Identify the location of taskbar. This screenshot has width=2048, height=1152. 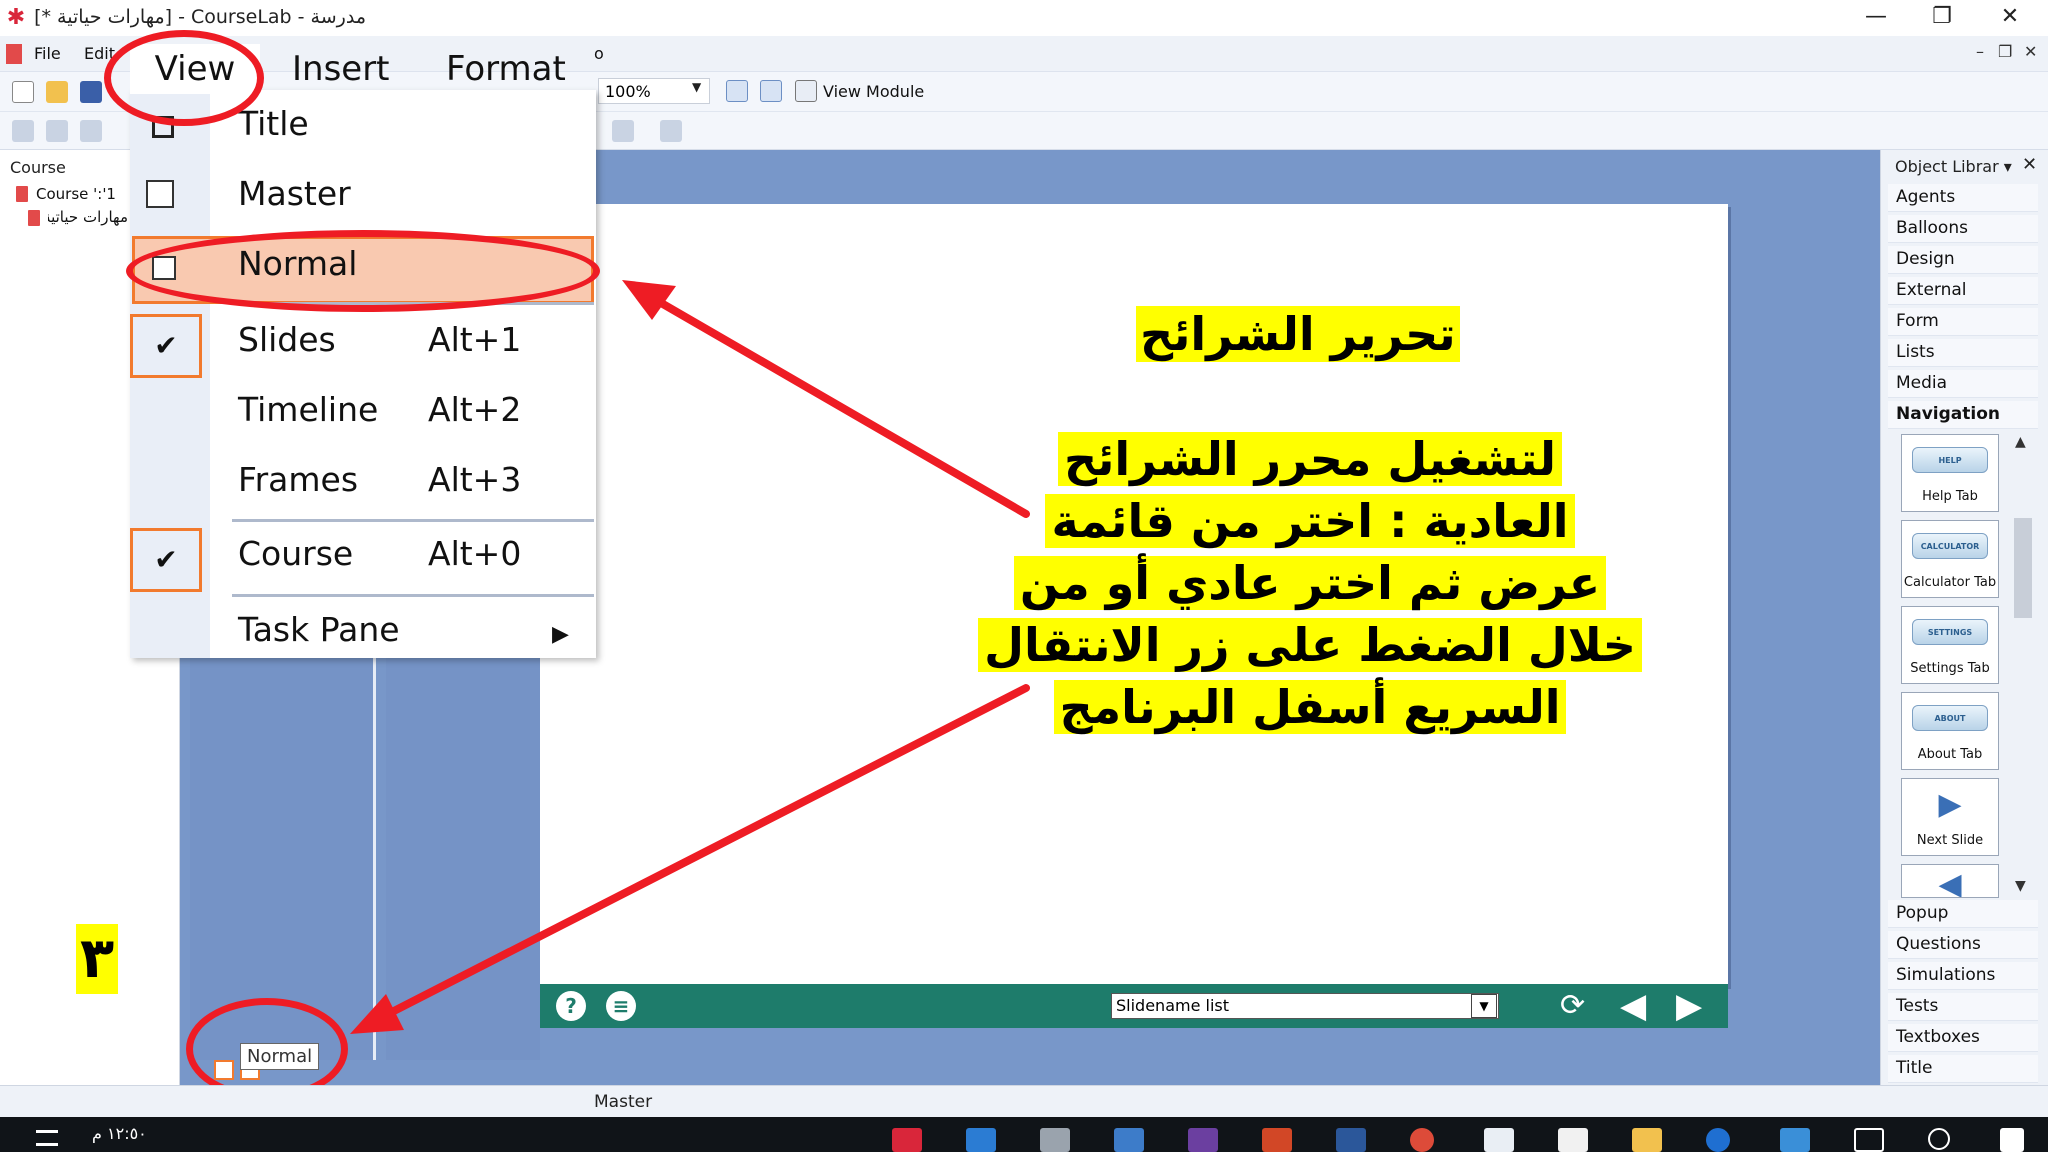
(1024, 1134).